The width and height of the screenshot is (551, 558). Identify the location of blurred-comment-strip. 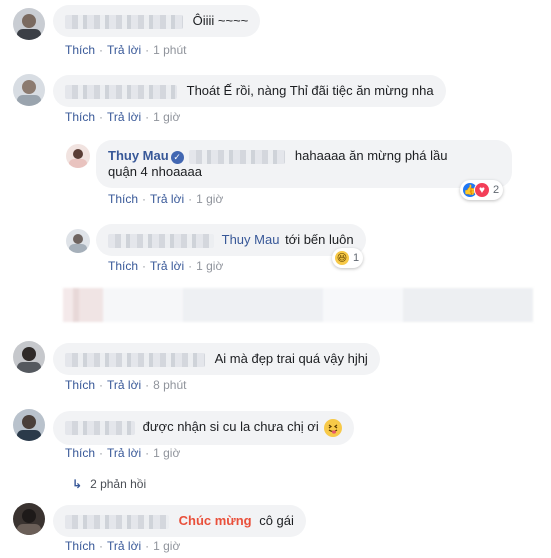
(298, 305).